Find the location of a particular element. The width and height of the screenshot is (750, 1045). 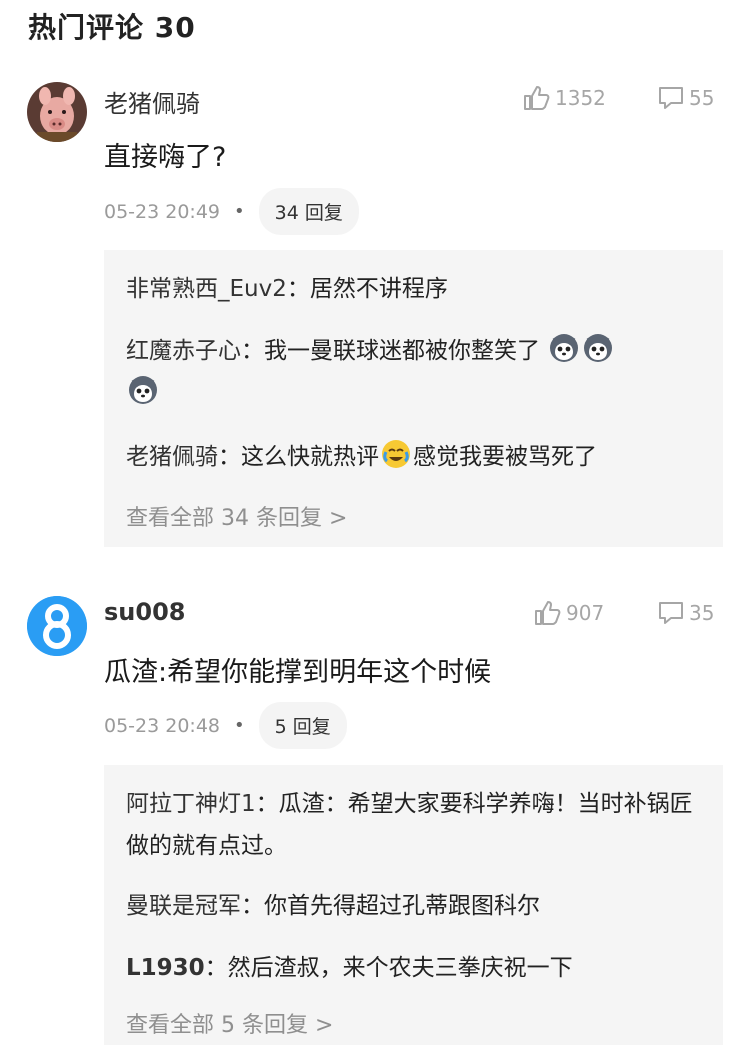

comment-text: 直接嗨了? is located at coordinates (165, 157).